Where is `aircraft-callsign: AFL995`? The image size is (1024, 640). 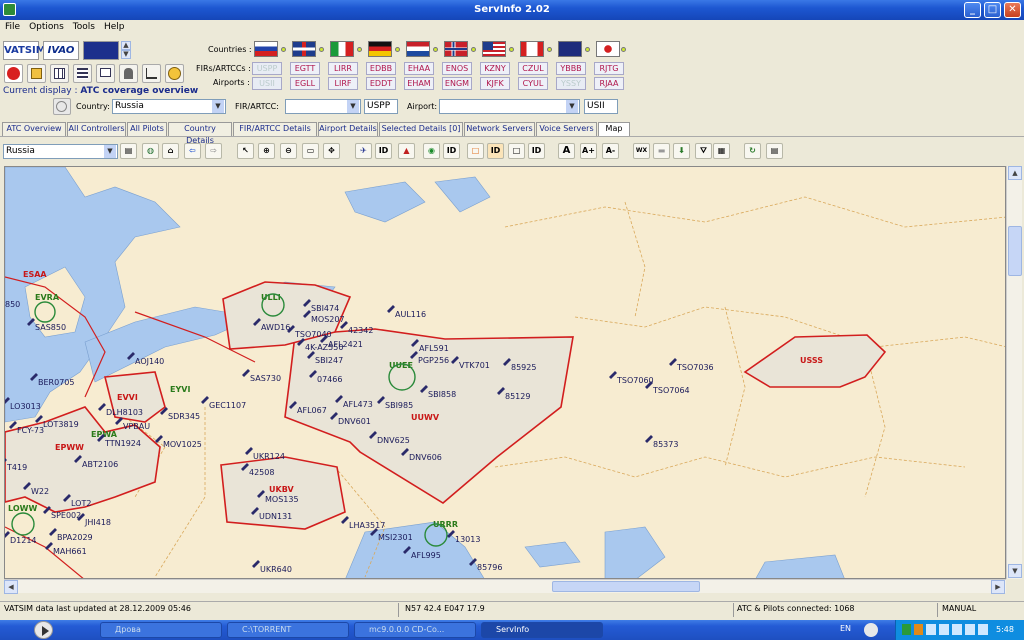
aircraft-callsign: AFL995 is located at coordinates (426, 555).